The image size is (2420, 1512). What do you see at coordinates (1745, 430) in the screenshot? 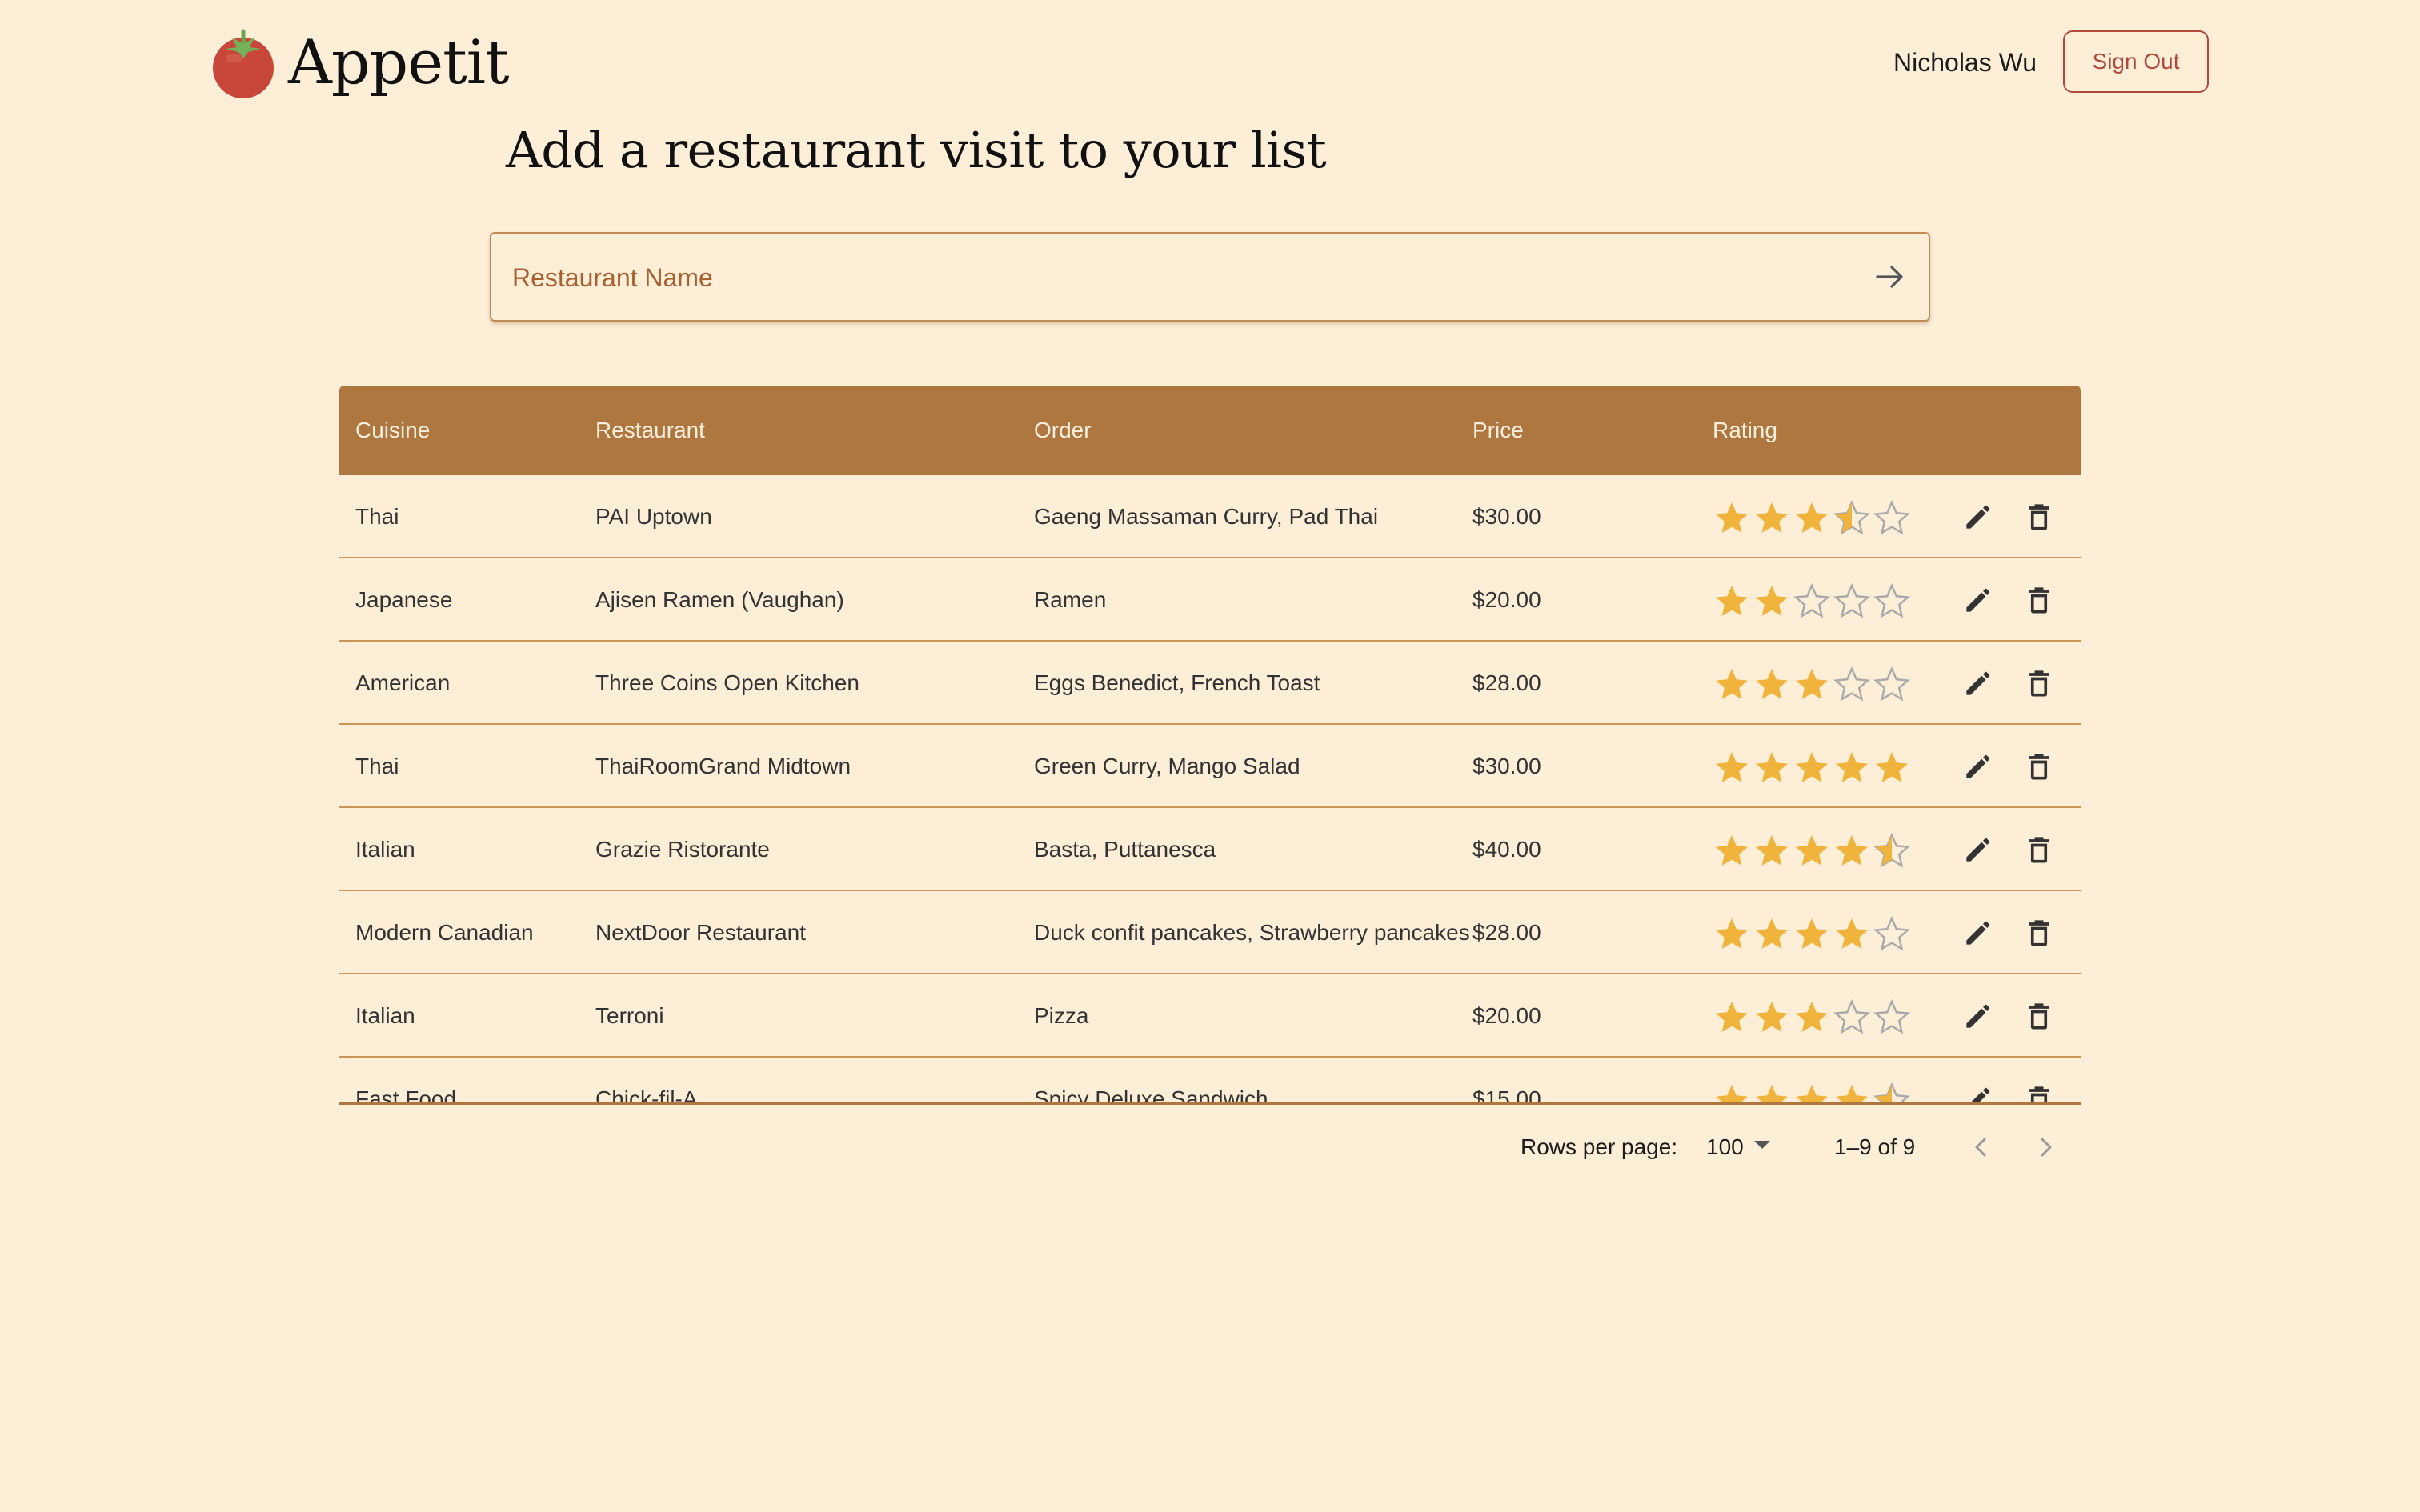
I see `column-header-rating: Rating` at bounding box center [1745, 430].